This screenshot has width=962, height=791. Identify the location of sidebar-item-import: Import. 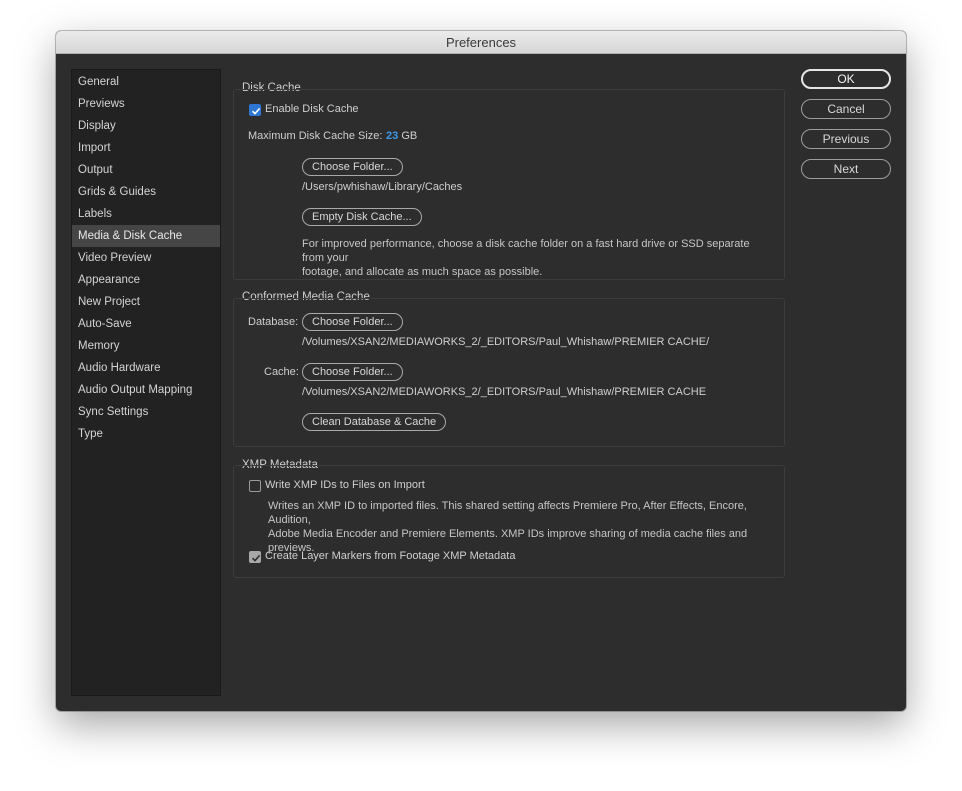
(146, 148).